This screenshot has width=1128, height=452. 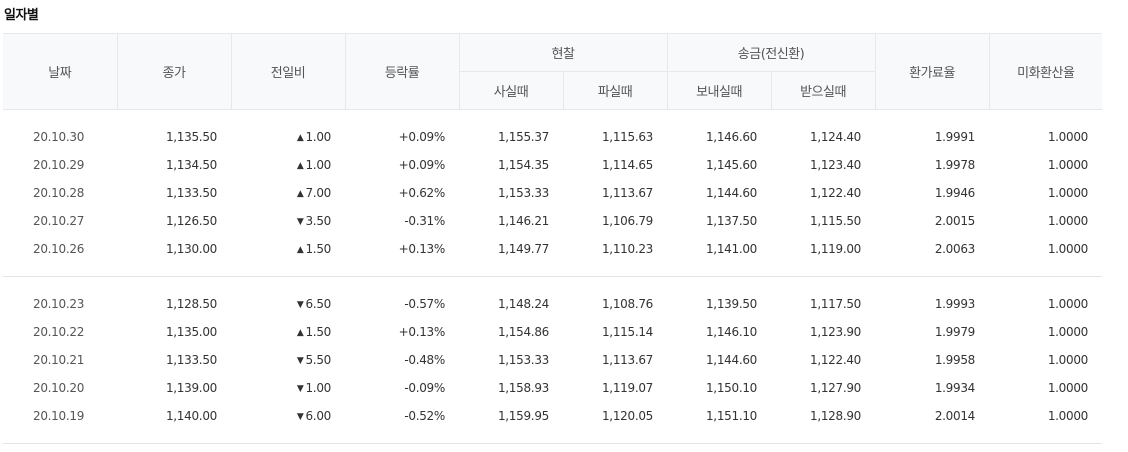 I want to click on cell-wire-receive: 1,123.90, so click(x=835, y=332).